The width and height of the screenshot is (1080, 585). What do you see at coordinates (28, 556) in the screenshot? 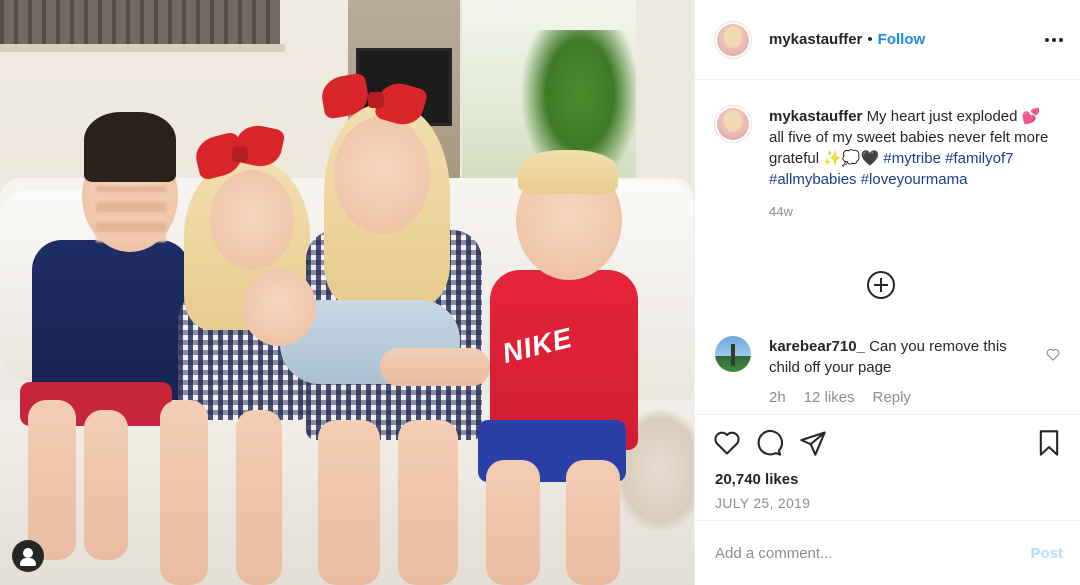
I see `tagged-people-icon` at bounding box center [28, 556].